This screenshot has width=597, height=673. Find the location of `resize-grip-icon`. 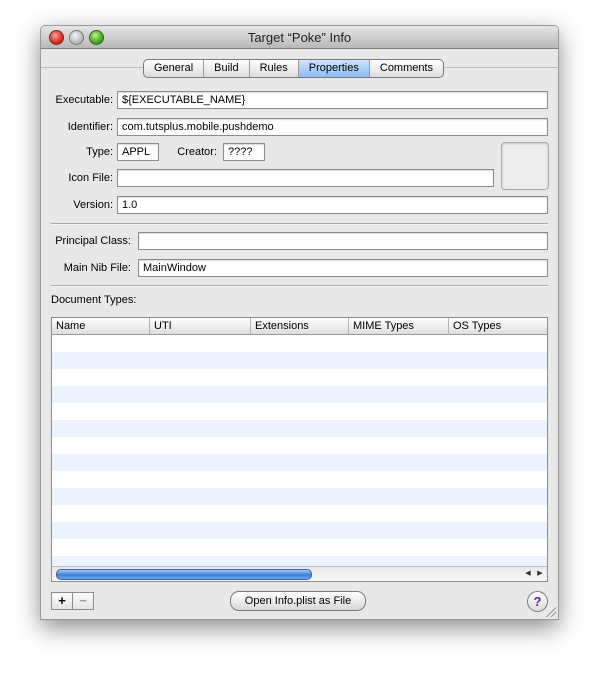

resize-grip-icon is located at coordinates (551, 612).